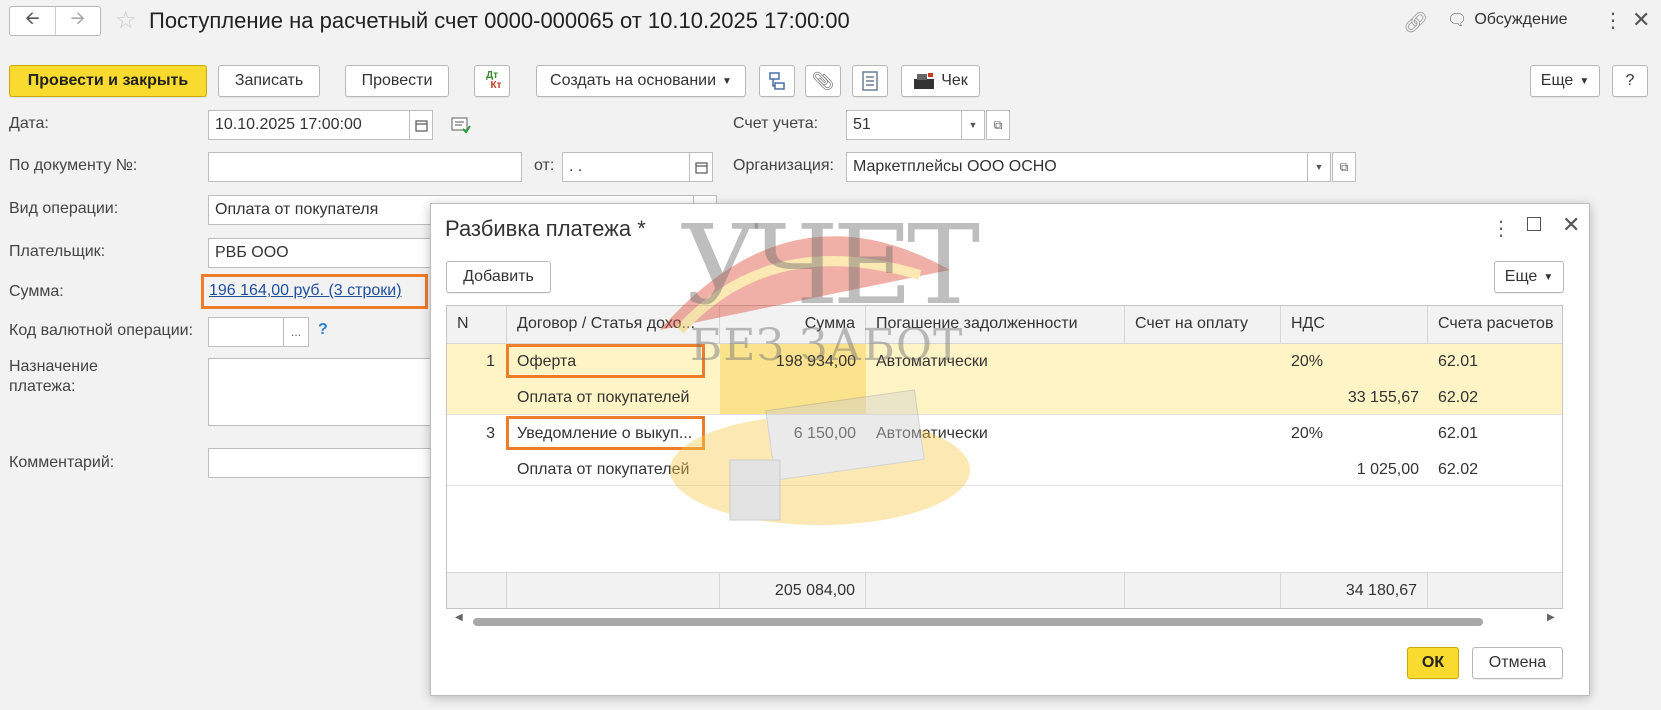  Describe the element at coordinates (62, 462) in the screenshot. I see `comment-label: Комментарий:` at that location.